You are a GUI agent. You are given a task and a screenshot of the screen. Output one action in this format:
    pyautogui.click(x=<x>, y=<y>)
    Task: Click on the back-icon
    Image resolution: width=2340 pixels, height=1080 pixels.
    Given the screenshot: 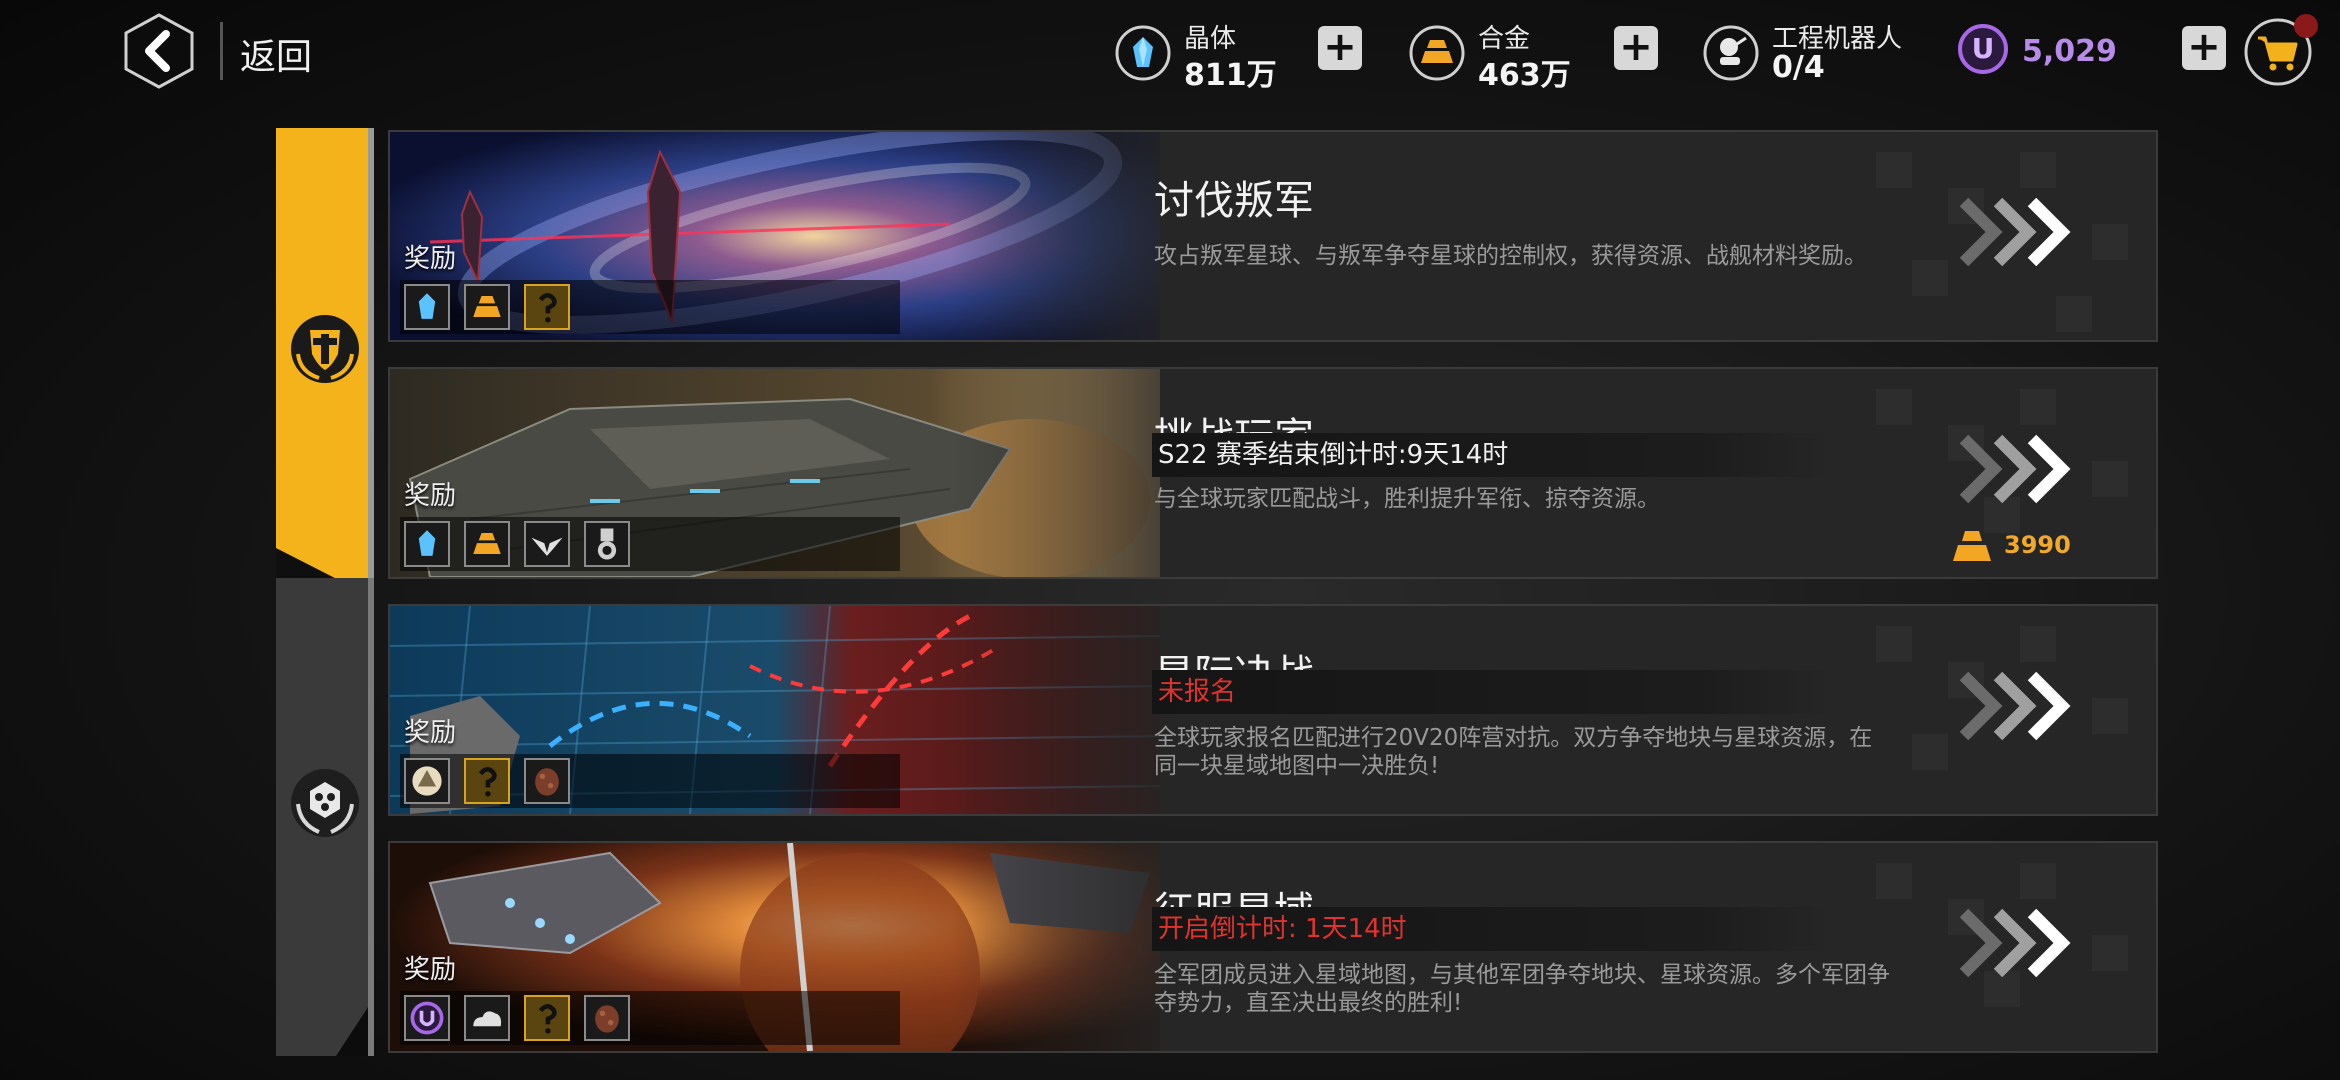 What is the action you would take?
    pyautogui.click(x=159, y=51)
    